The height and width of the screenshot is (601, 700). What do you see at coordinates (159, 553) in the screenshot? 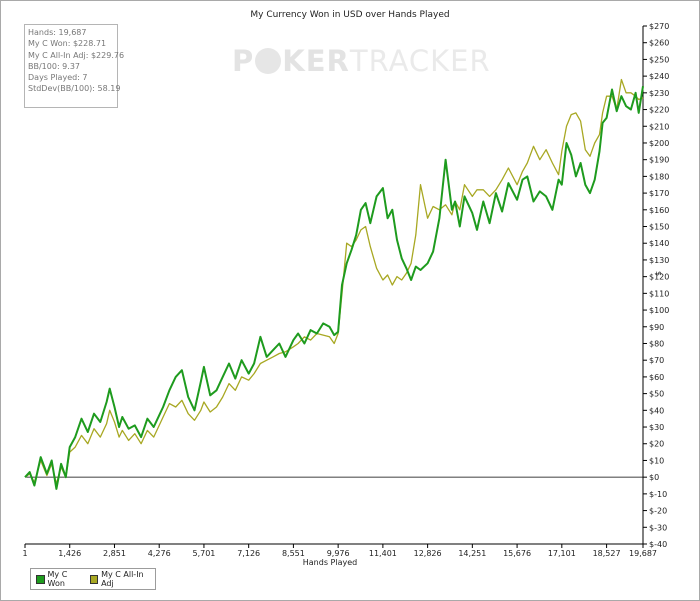
I see `x-tick-label: 4,276` at bounding box center [159, 553].